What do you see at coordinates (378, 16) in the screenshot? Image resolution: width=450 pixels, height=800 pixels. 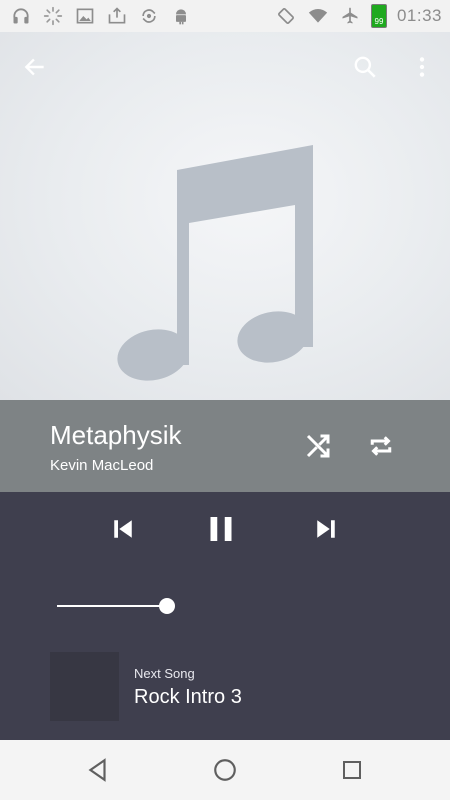 I see `battery-icon: 99` at bounding box center [378, 16].